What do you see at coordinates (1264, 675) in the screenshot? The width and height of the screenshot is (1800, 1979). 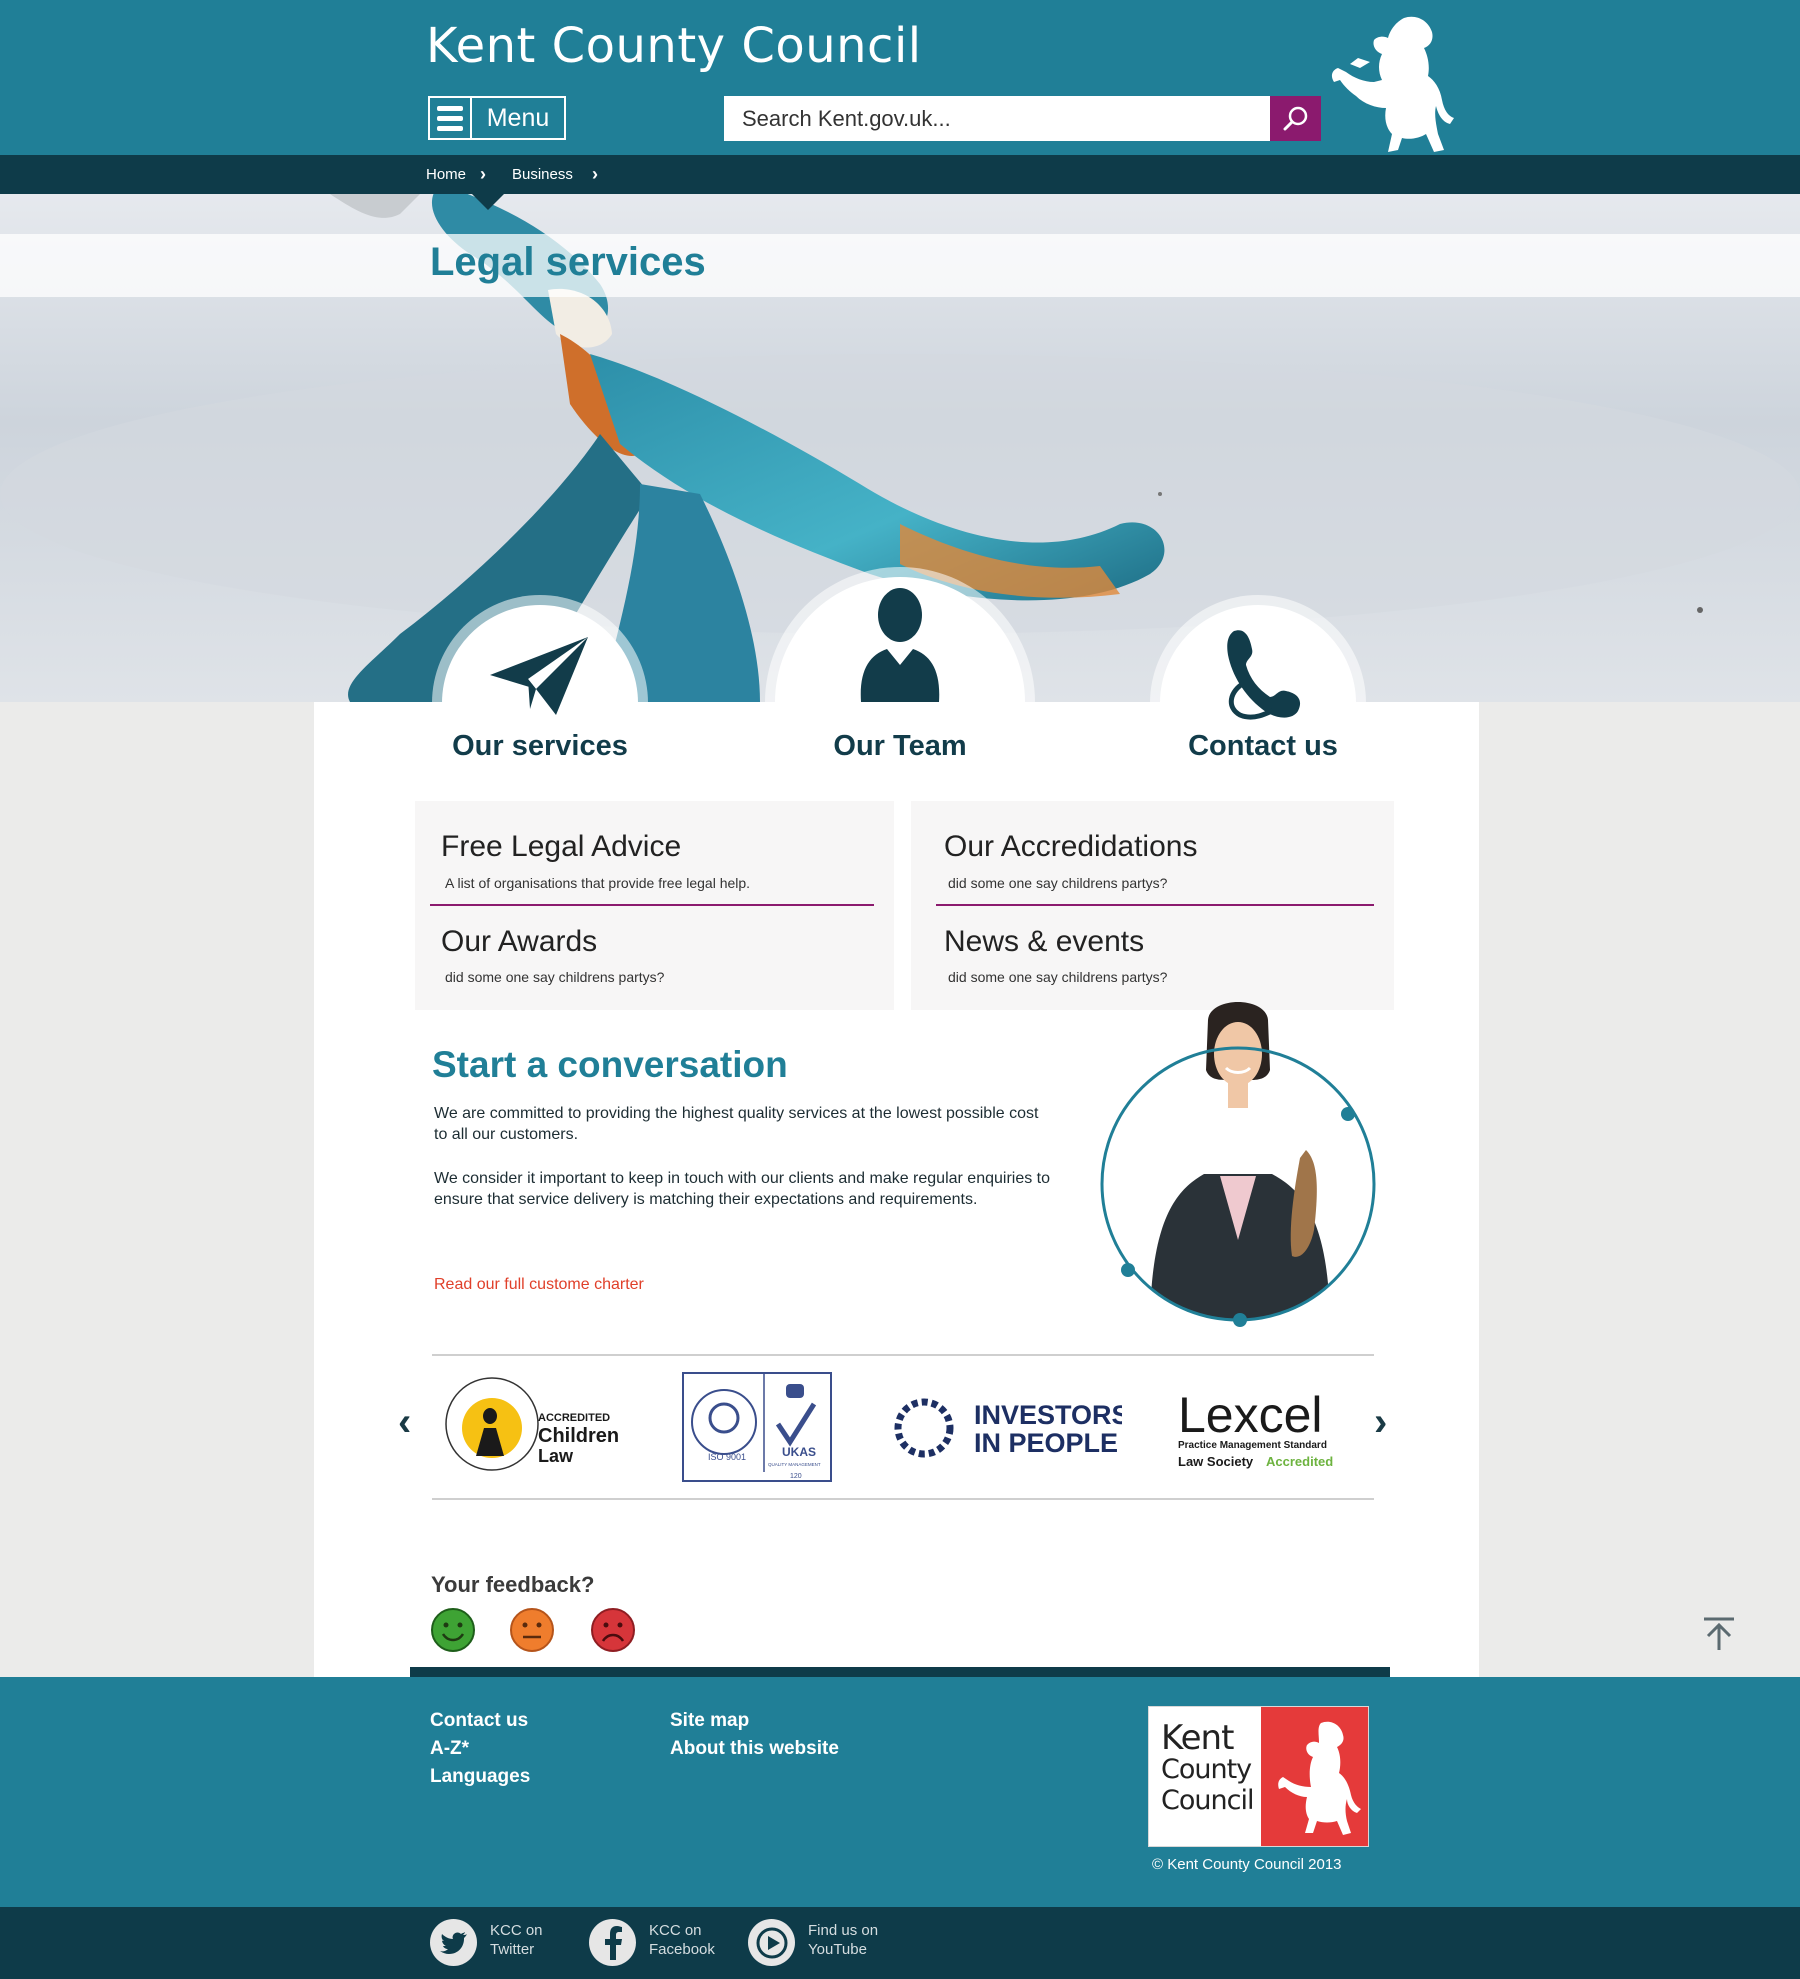 I see `phone-icon` at bounding box center [1264, 675].